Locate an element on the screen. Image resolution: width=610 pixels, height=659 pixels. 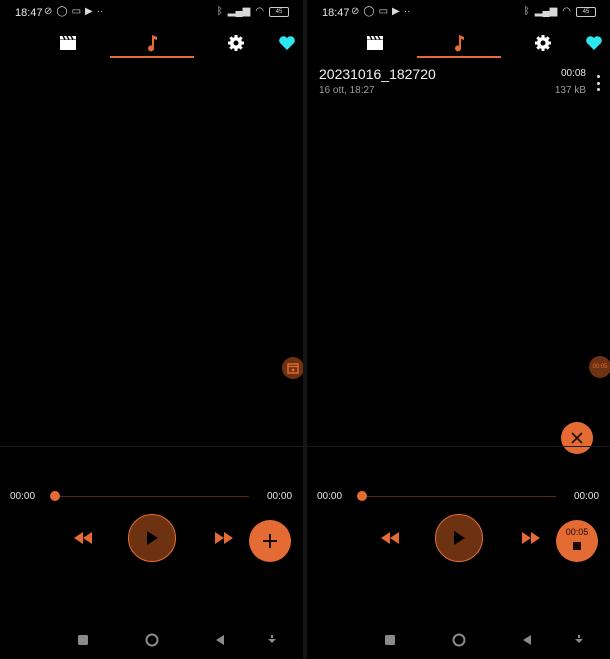
recording-size: 137 kB is located at coordinates (570, 90).